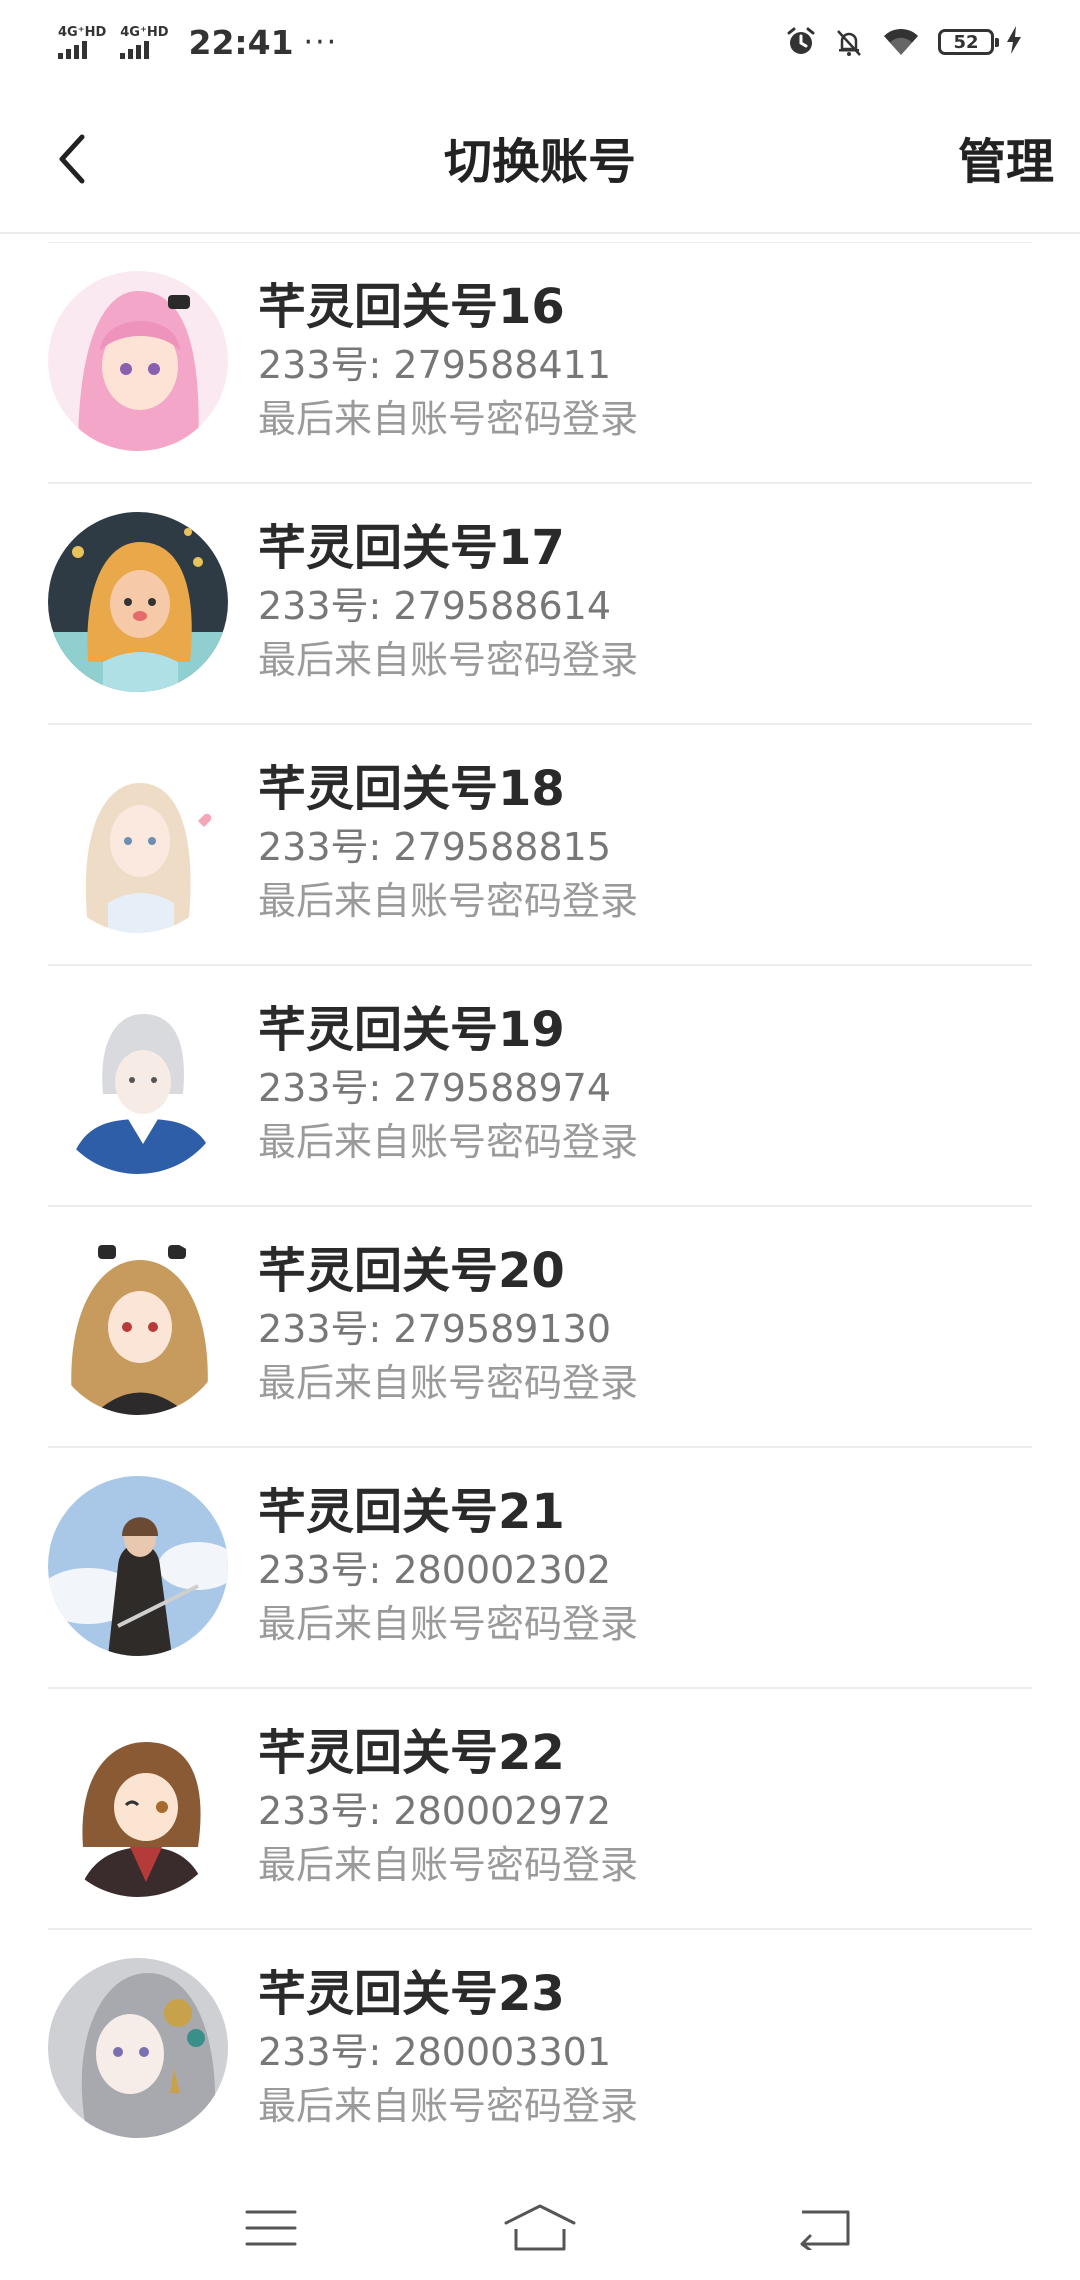  What do you see at coordinates (502, 1570) in the screenshot?
I see `uid-value: 280002302` at bounding box center [502, 1570].